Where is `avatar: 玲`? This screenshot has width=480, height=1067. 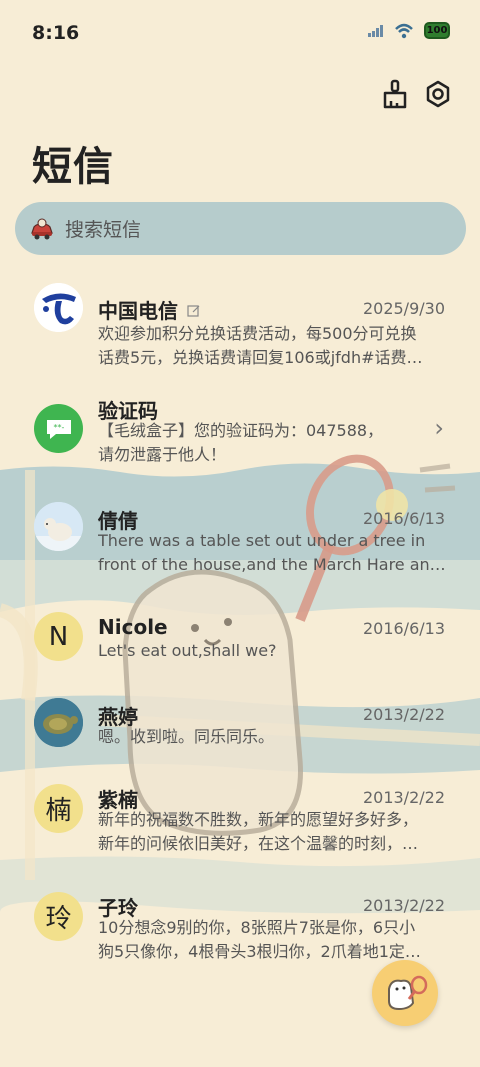
avatar: 玲 is located at coordinates (58, 916).